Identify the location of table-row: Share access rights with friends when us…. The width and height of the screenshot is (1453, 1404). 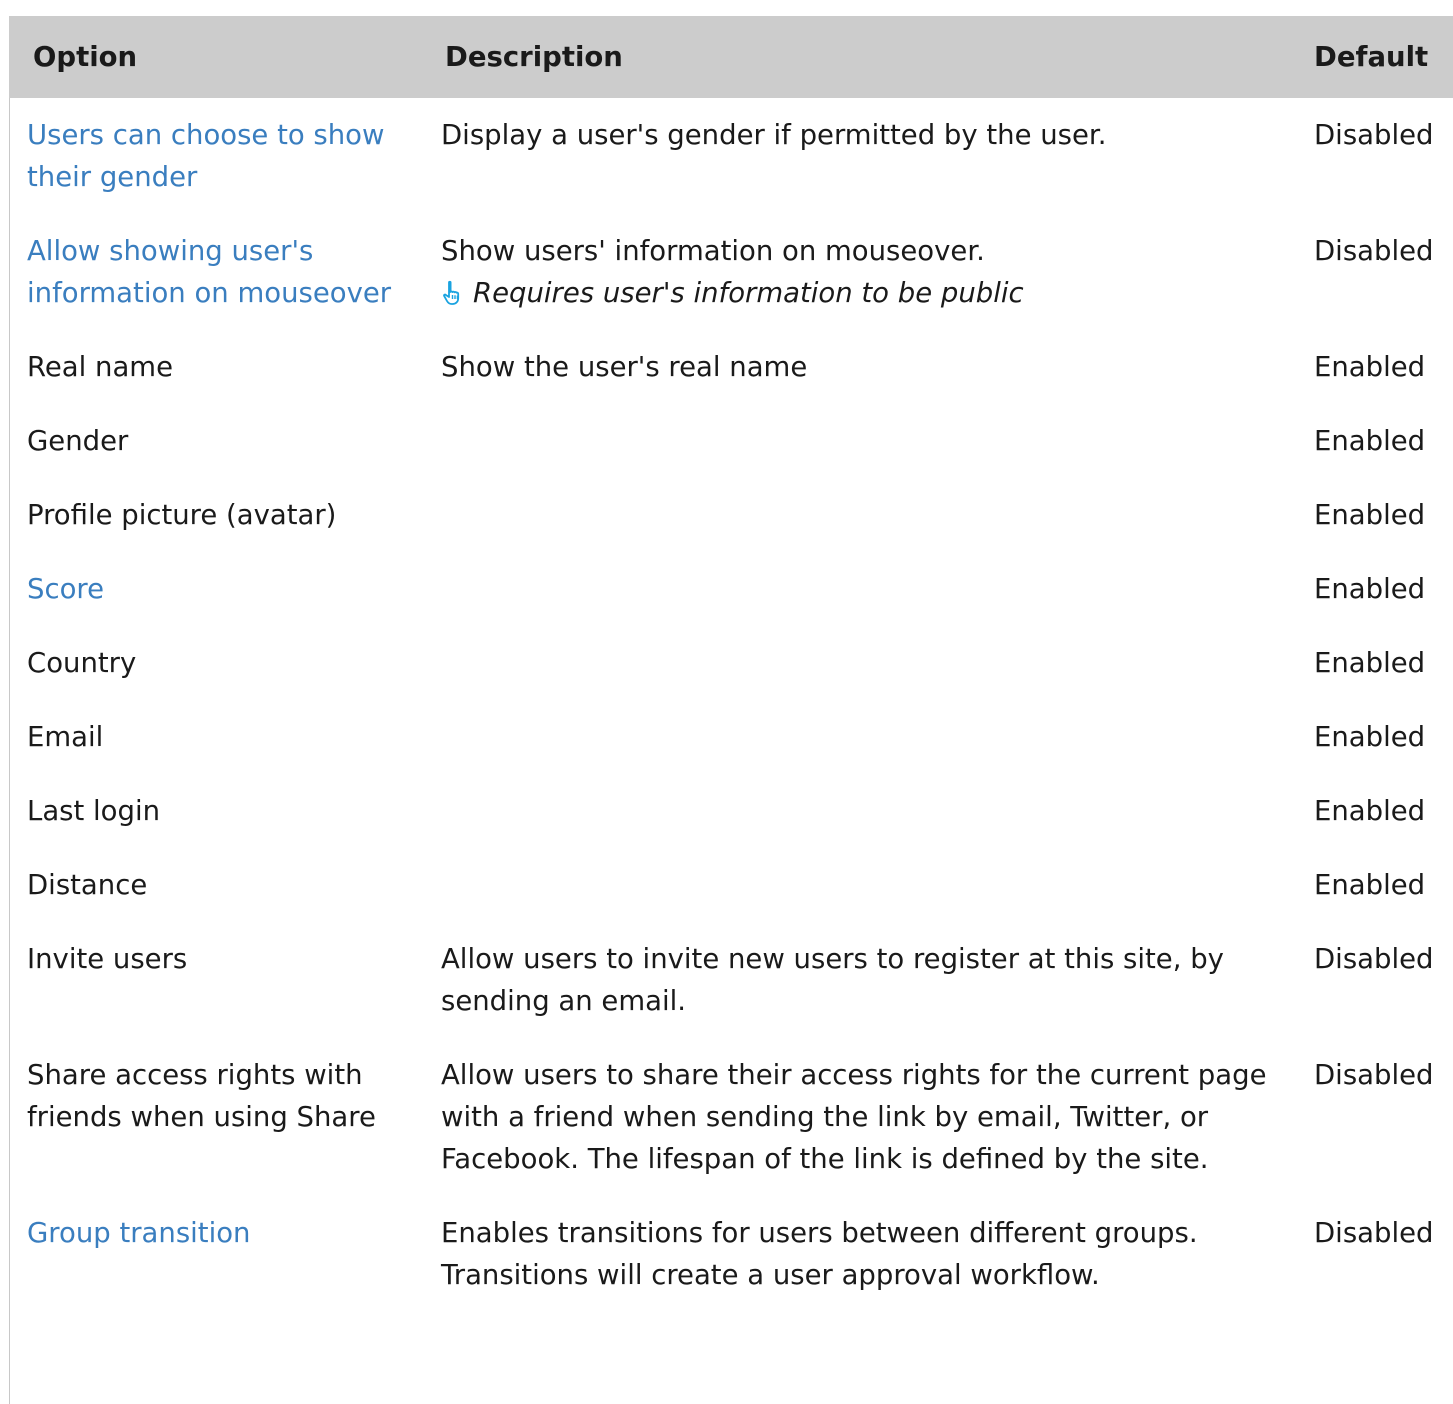
(731, 1117).